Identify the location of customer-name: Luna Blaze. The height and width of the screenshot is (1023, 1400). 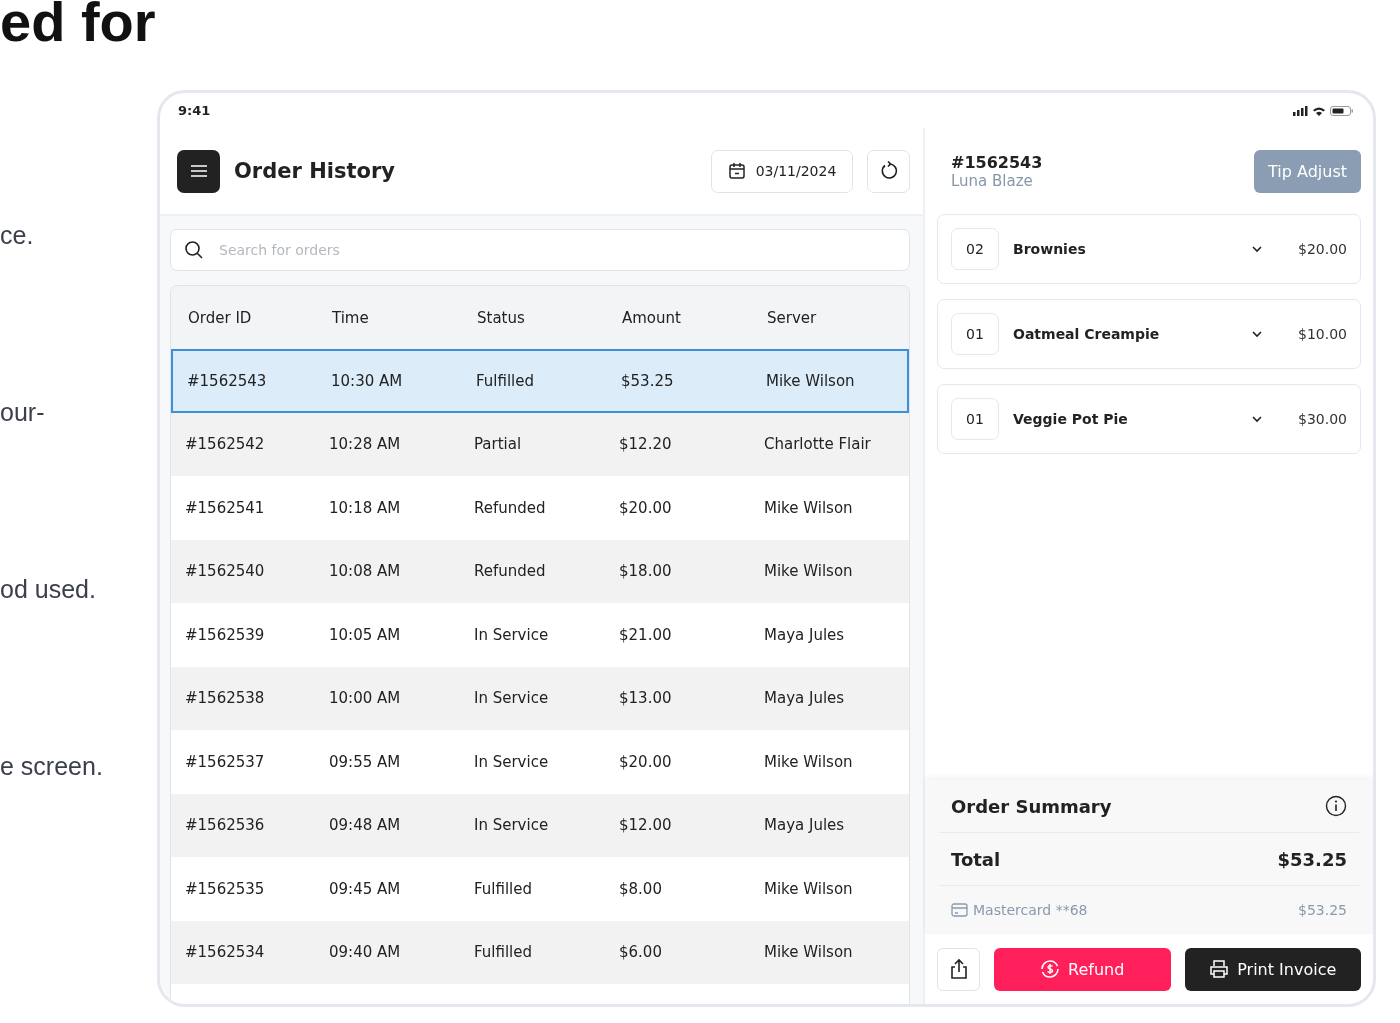
(992, 180).